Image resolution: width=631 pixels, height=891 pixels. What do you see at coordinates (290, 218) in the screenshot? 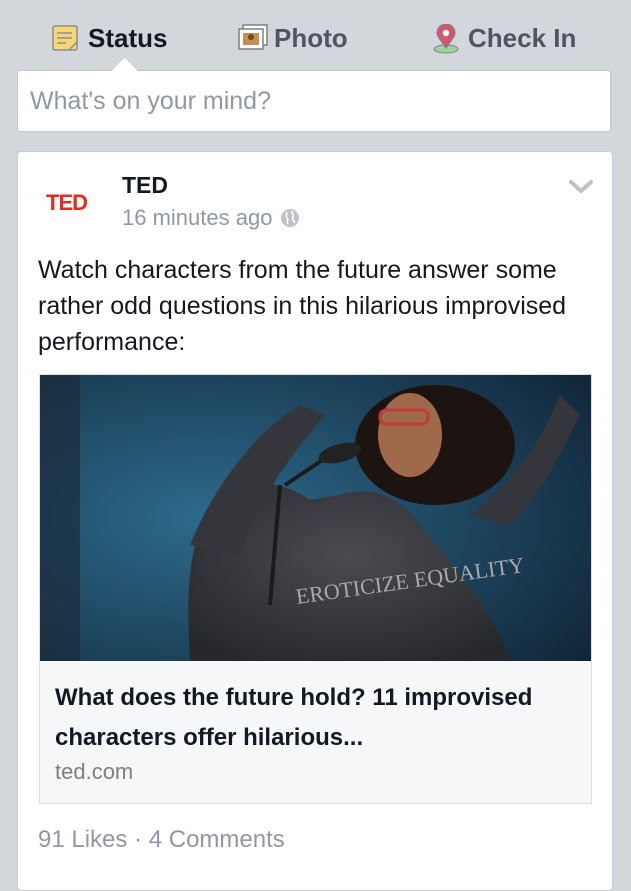
I see `globe-icon` at bounding box center [290, 218].